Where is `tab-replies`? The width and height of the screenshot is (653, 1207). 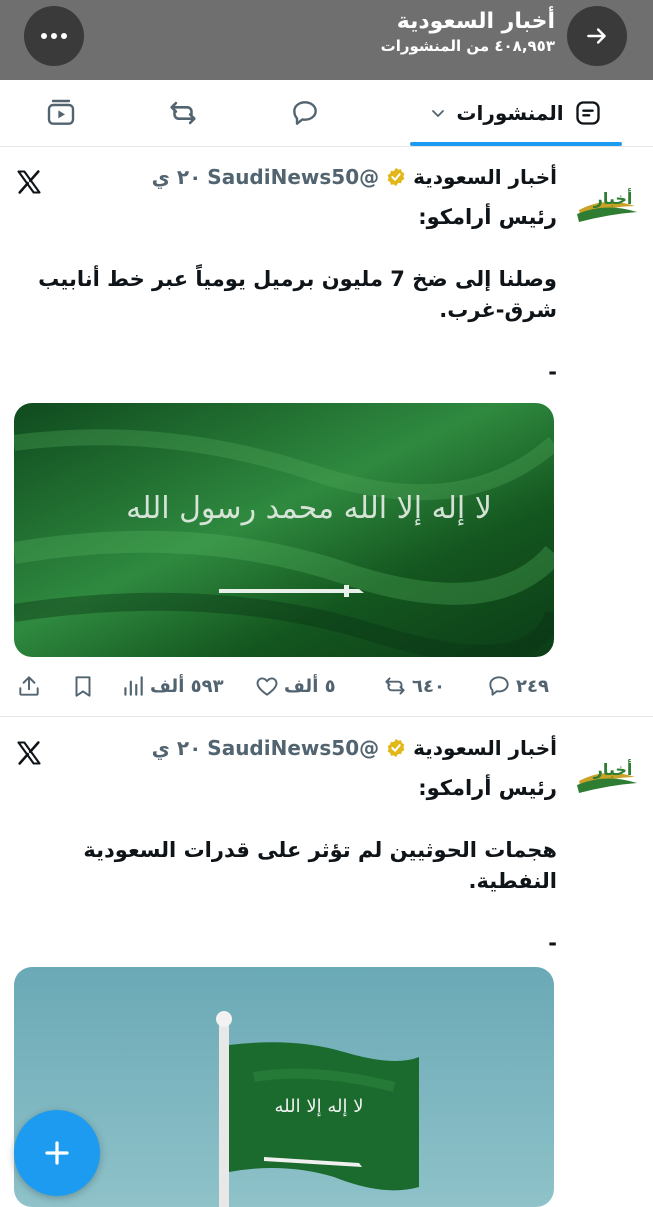
tab-replies is located at coordinates (305, 113).